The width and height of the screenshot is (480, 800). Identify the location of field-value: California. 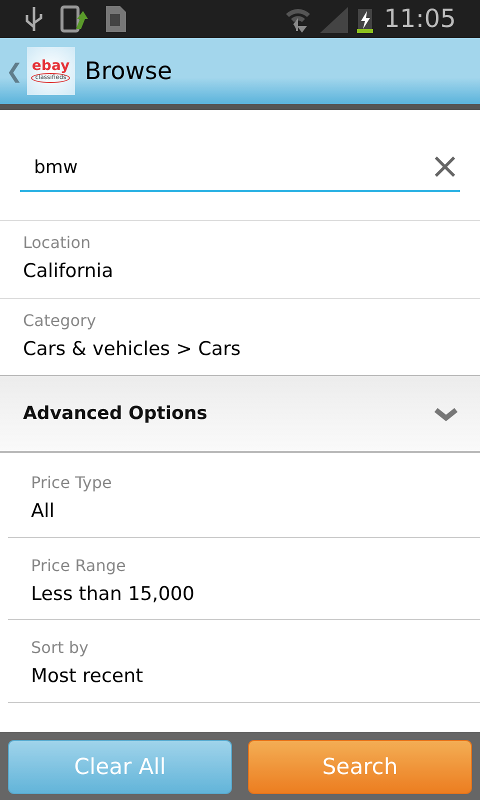
(68, 271).